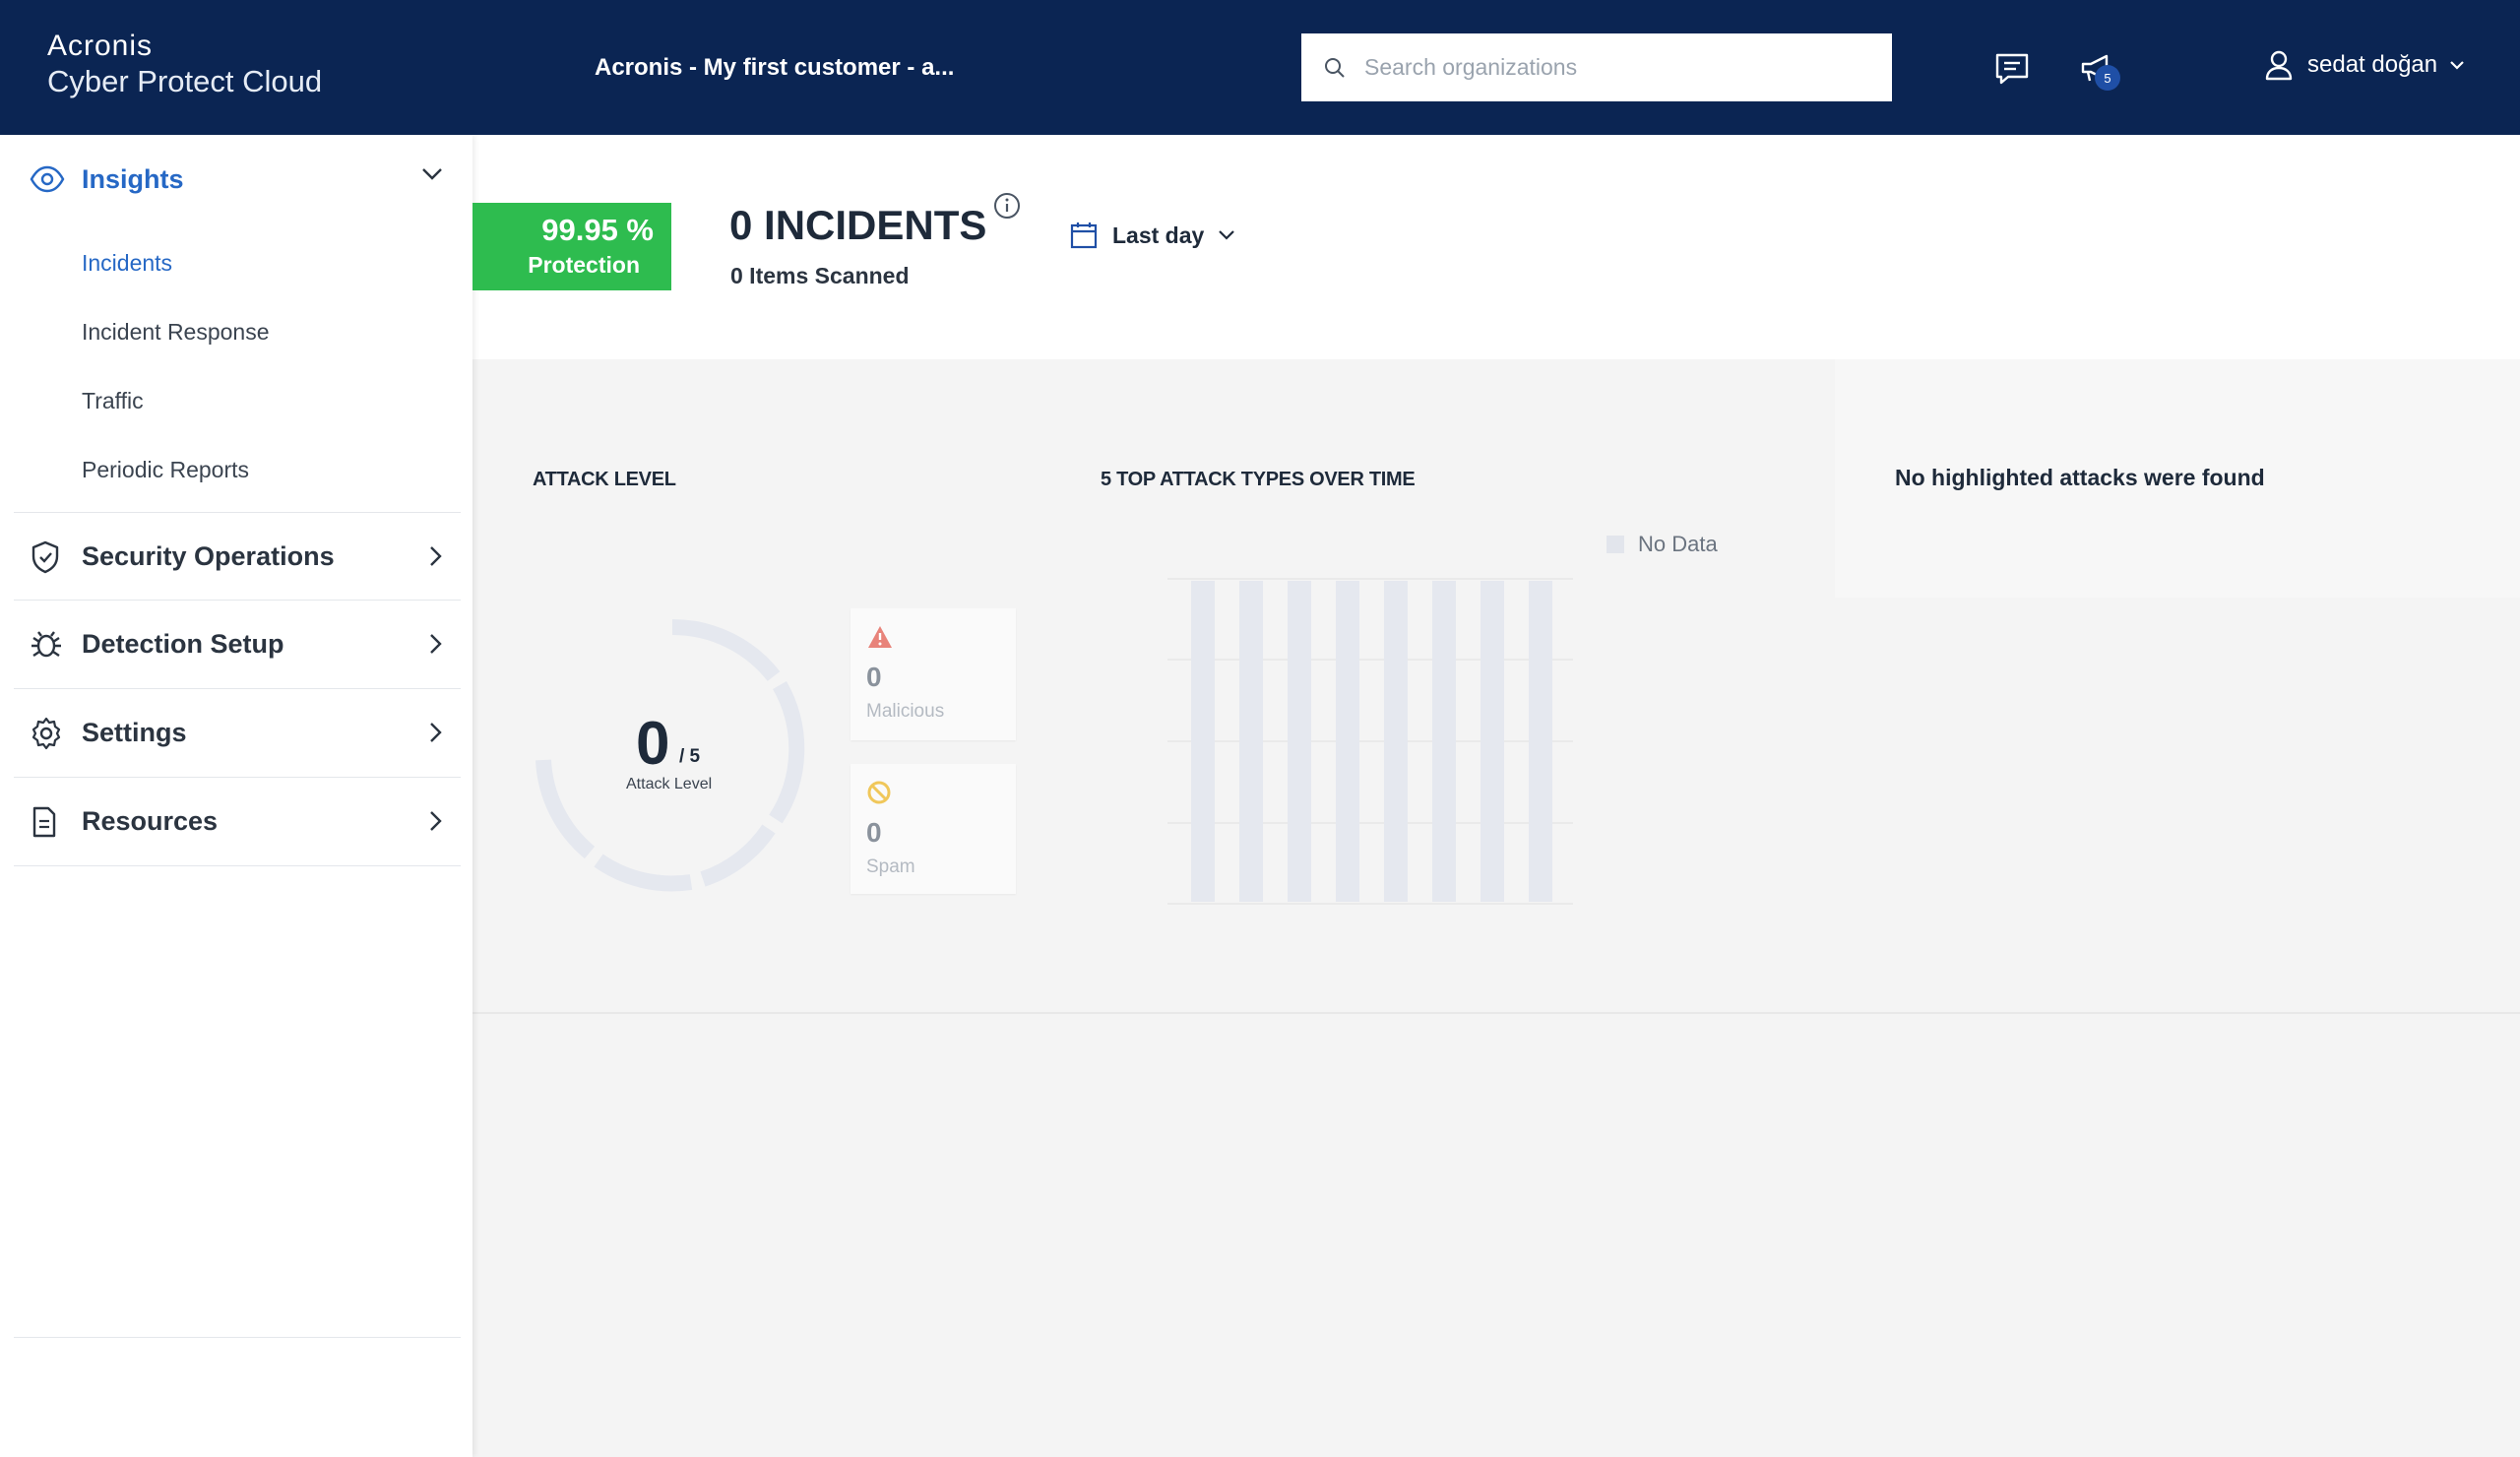  What do you see at coordinates (905, 711) in the screenshot?
I see `malicious-label: Malicious` at bounding box center [905, 711].